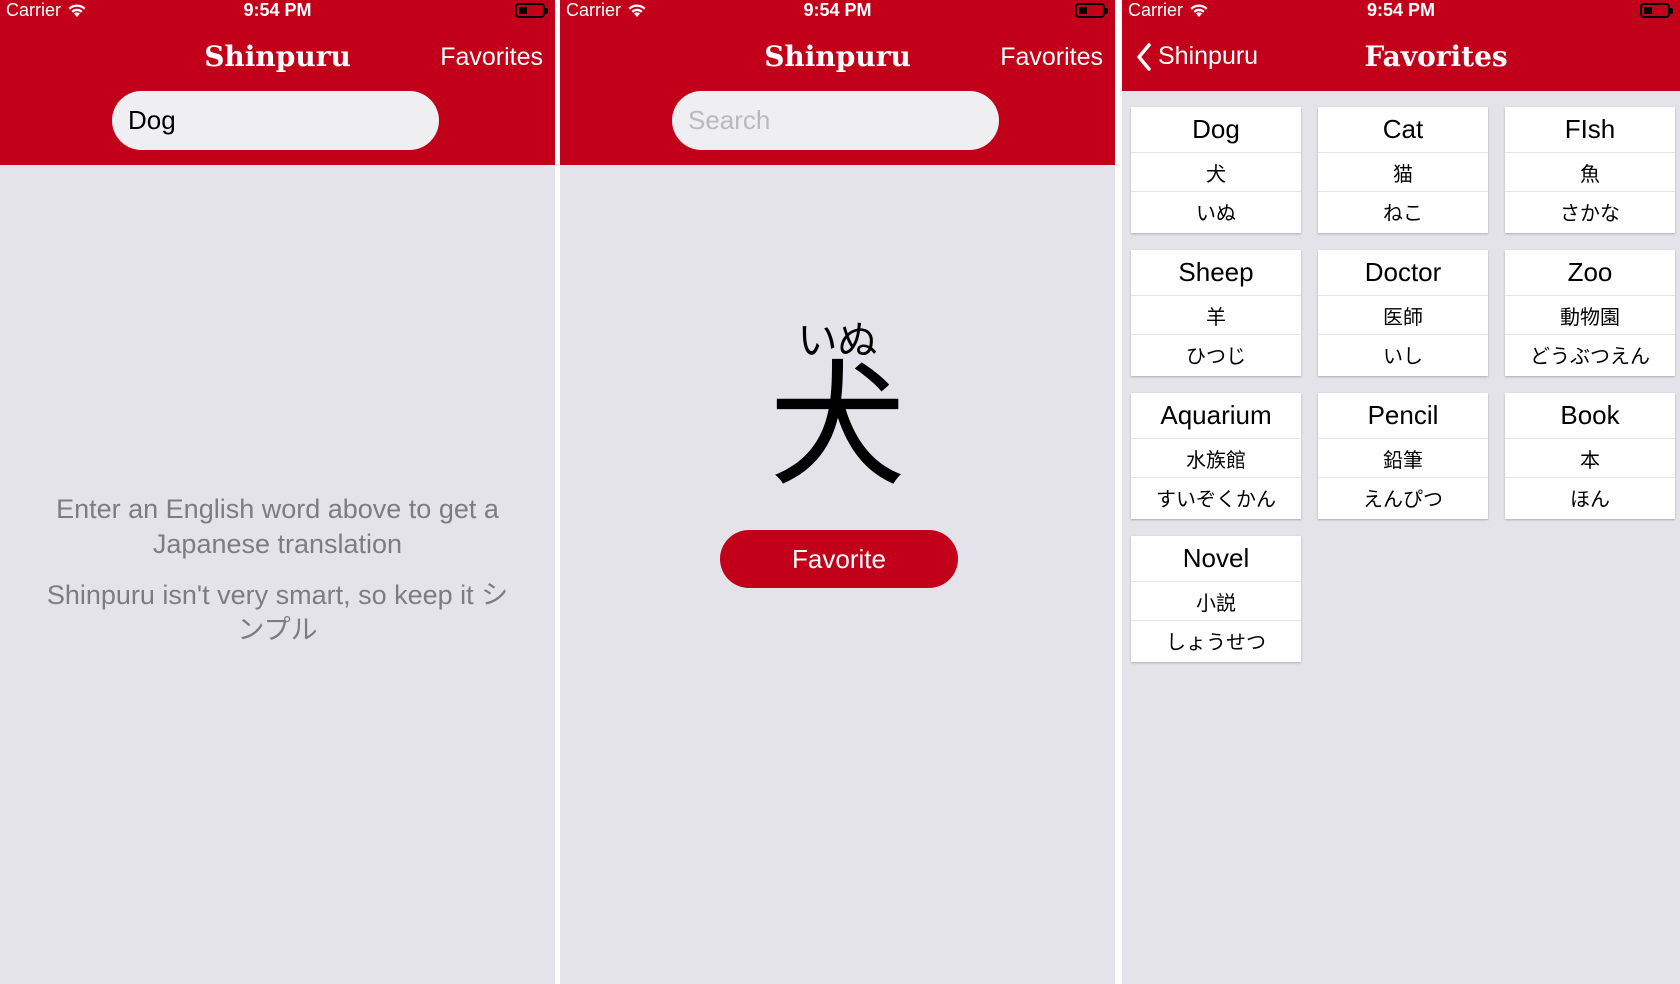 Image resolution: width=1680 pixels, height=984 pixels. Describe the element at coordinates (1590, 214) in the screenshot. I see `favorite-kana: さかな` at that location.